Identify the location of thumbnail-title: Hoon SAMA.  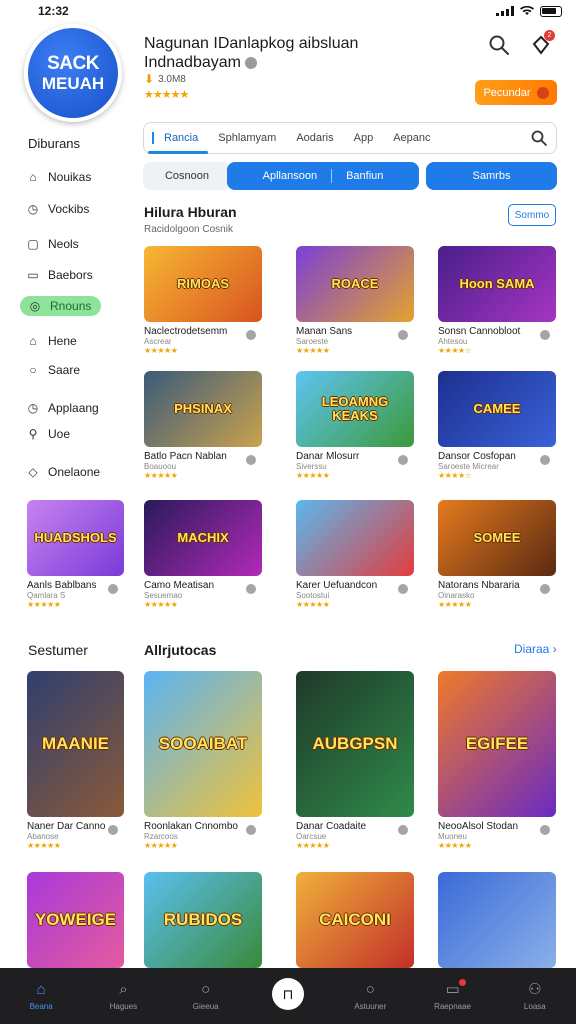
(497, 284).